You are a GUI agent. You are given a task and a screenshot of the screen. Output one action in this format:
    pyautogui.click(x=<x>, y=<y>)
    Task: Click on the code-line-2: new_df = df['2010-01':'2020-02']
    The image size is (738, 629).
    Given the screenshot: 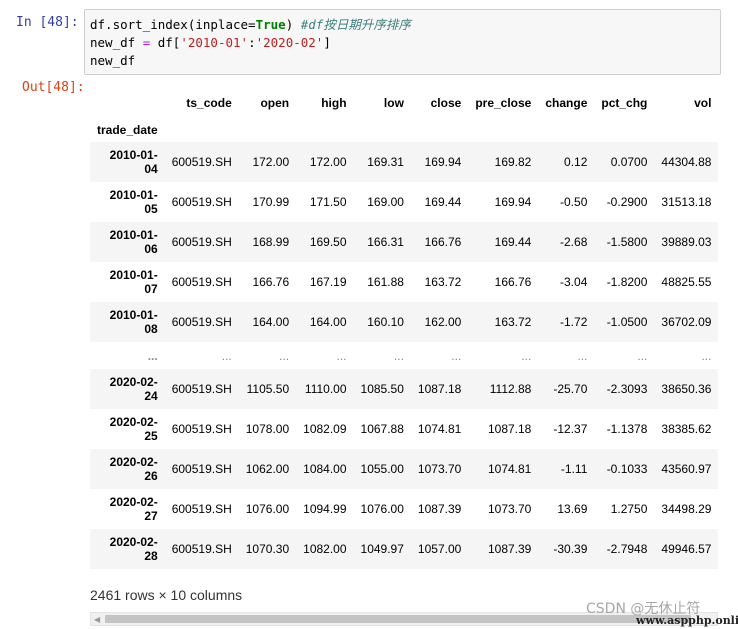 What is the action you would take?
    pyautogui.click(x=210, y=42)
    